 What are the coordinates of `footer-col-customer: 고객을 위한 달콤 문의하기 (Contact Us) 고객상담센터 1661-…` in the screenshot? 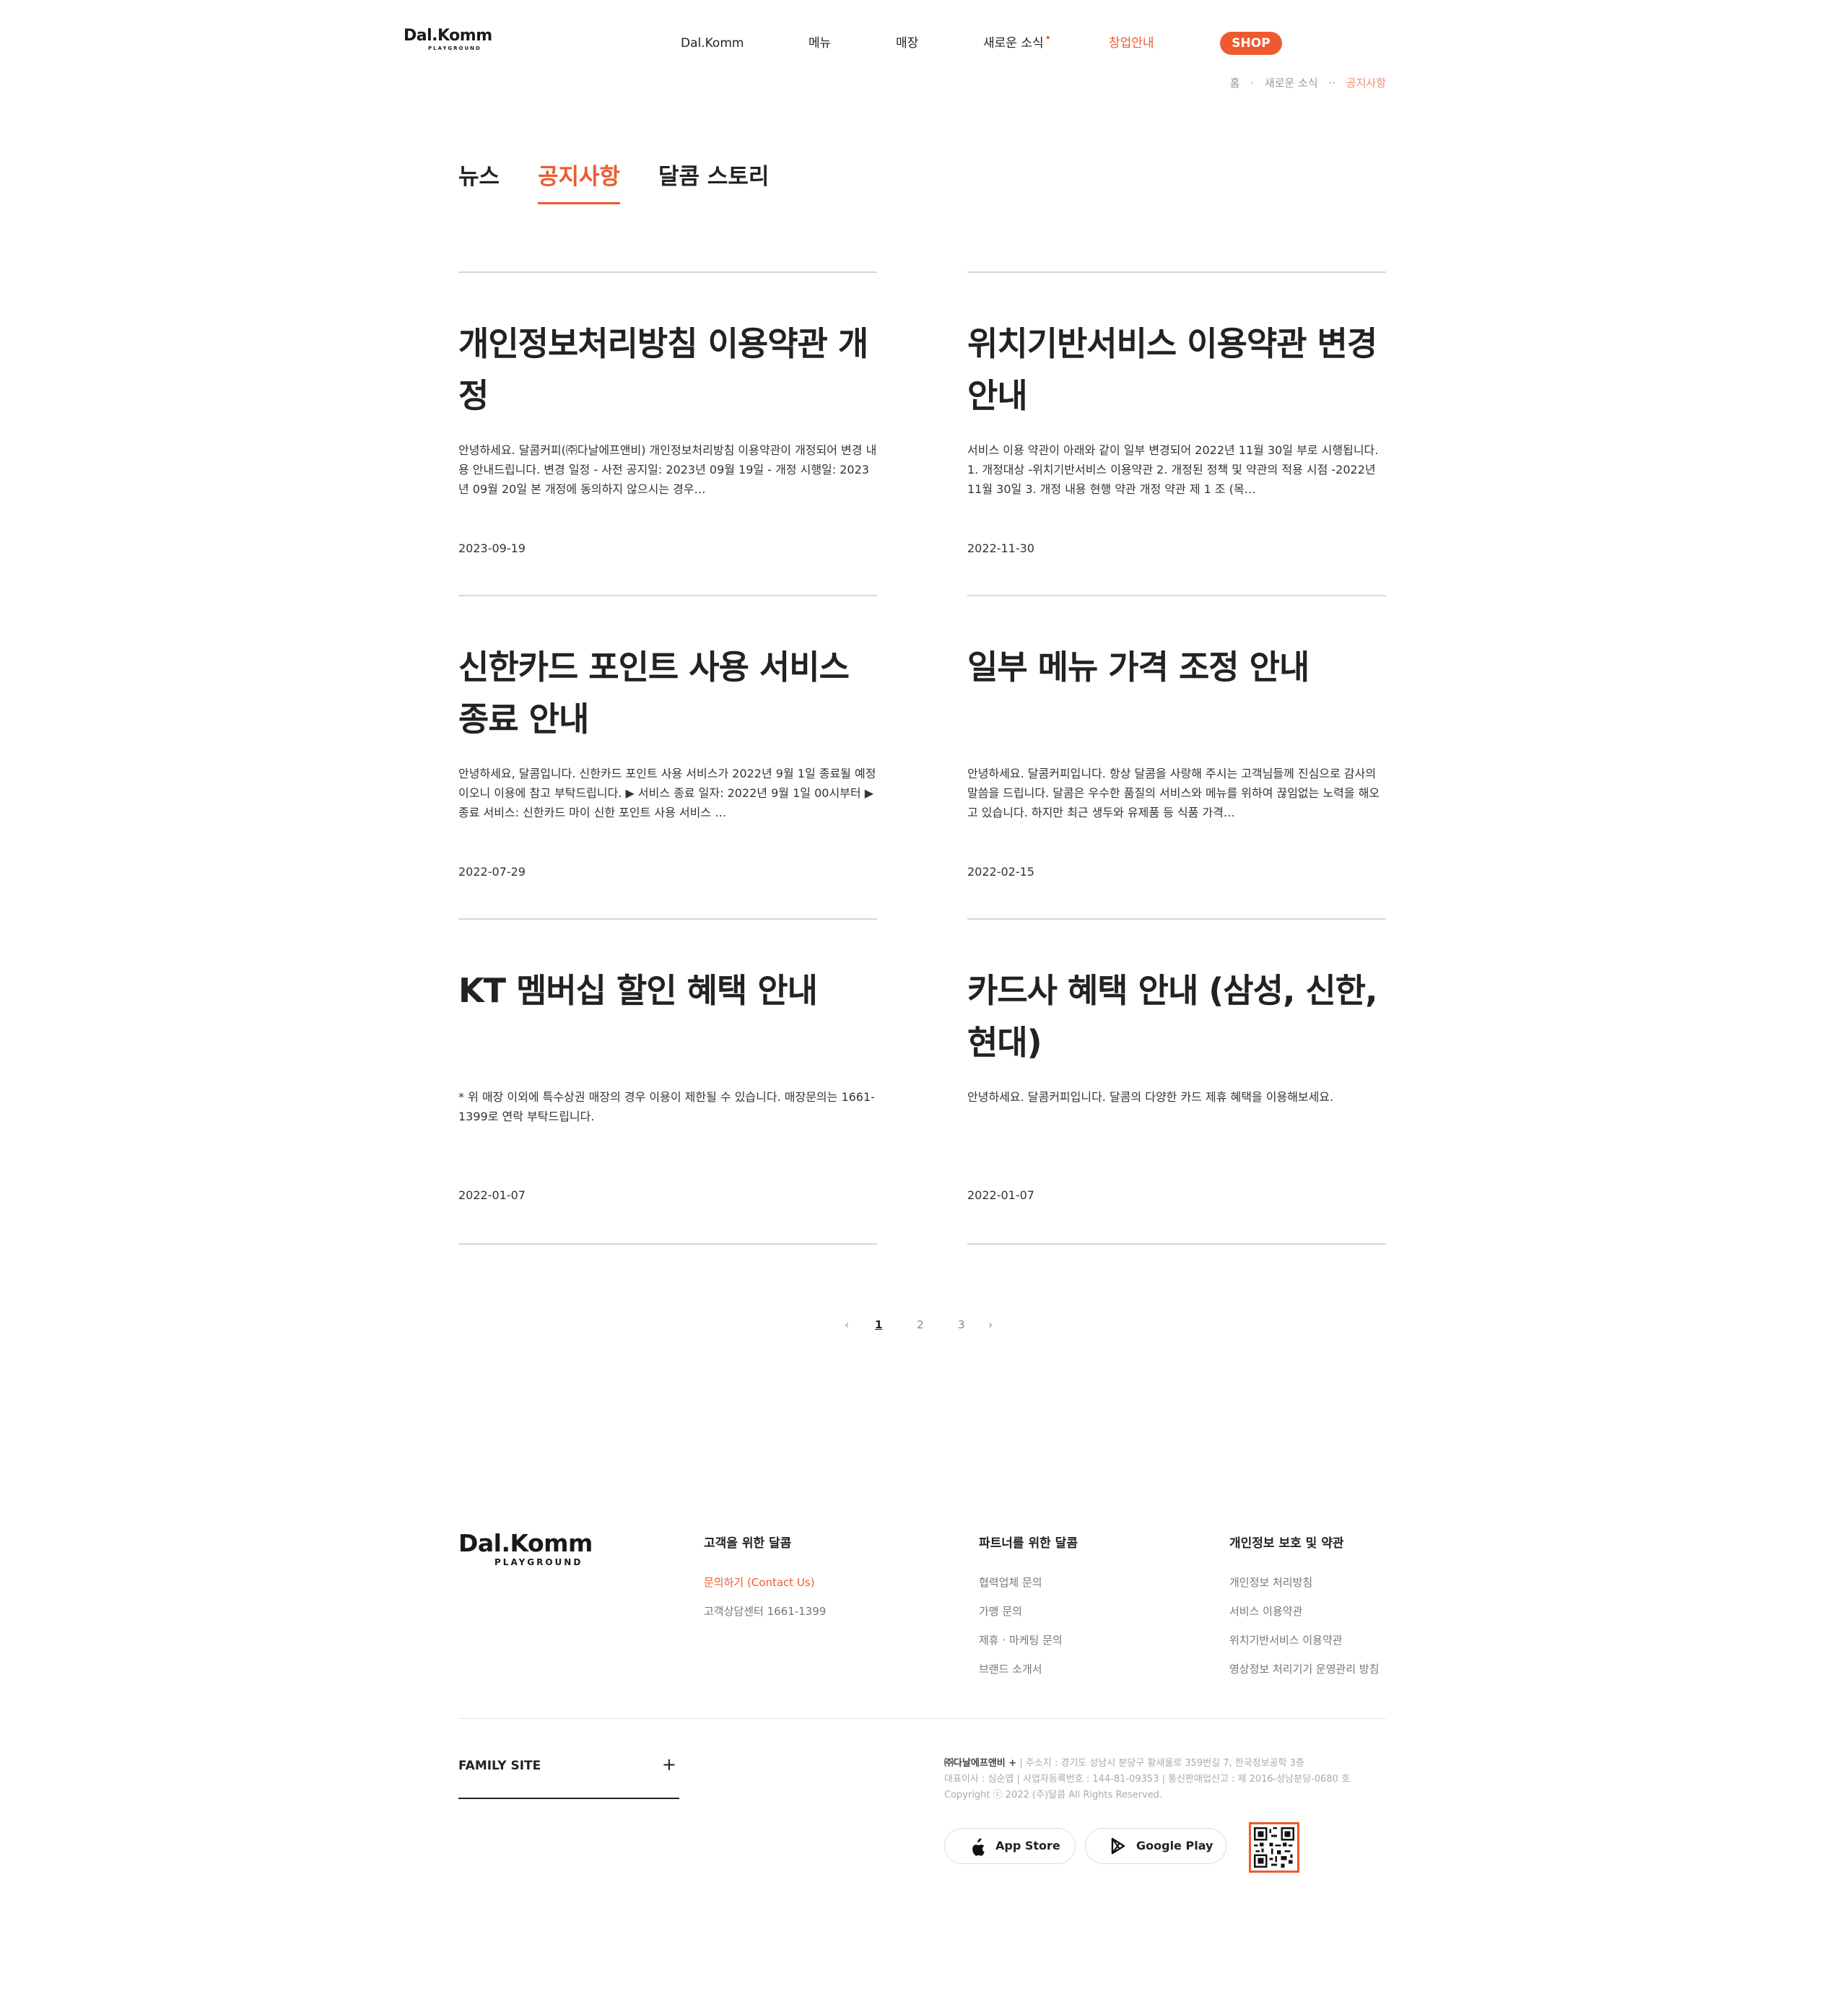 It's located at (798, 1584).